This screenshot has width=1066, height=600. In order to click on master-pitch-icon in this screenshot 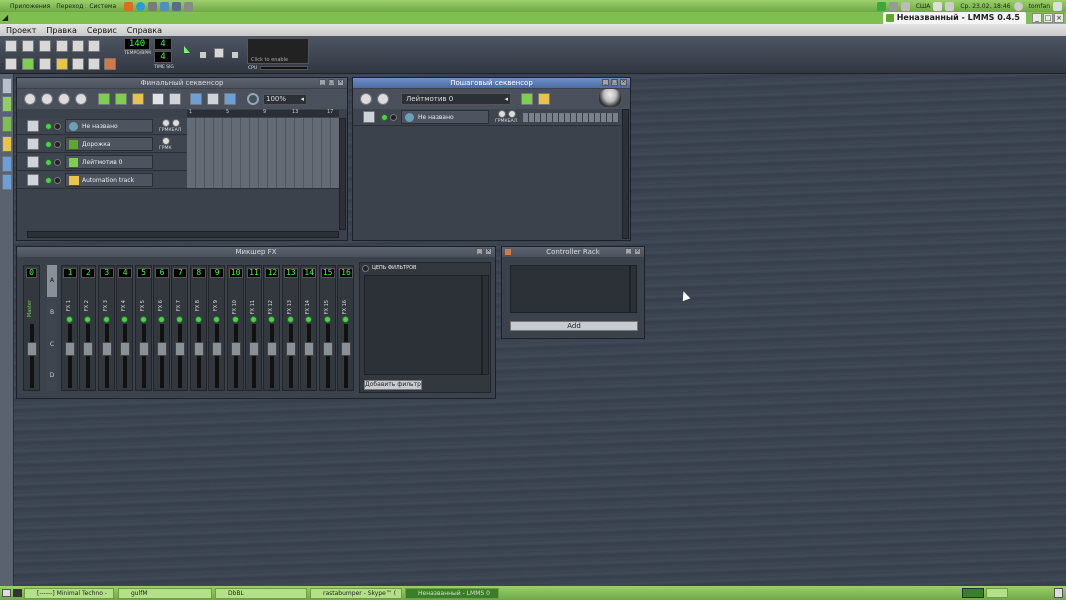, I will do `click(219, 53)`.